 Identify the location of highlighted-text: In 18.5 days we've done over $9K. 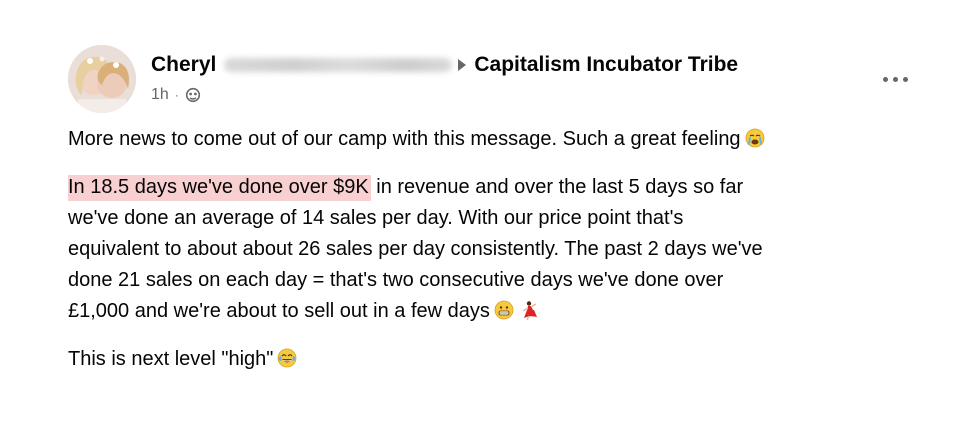
(219, 188).